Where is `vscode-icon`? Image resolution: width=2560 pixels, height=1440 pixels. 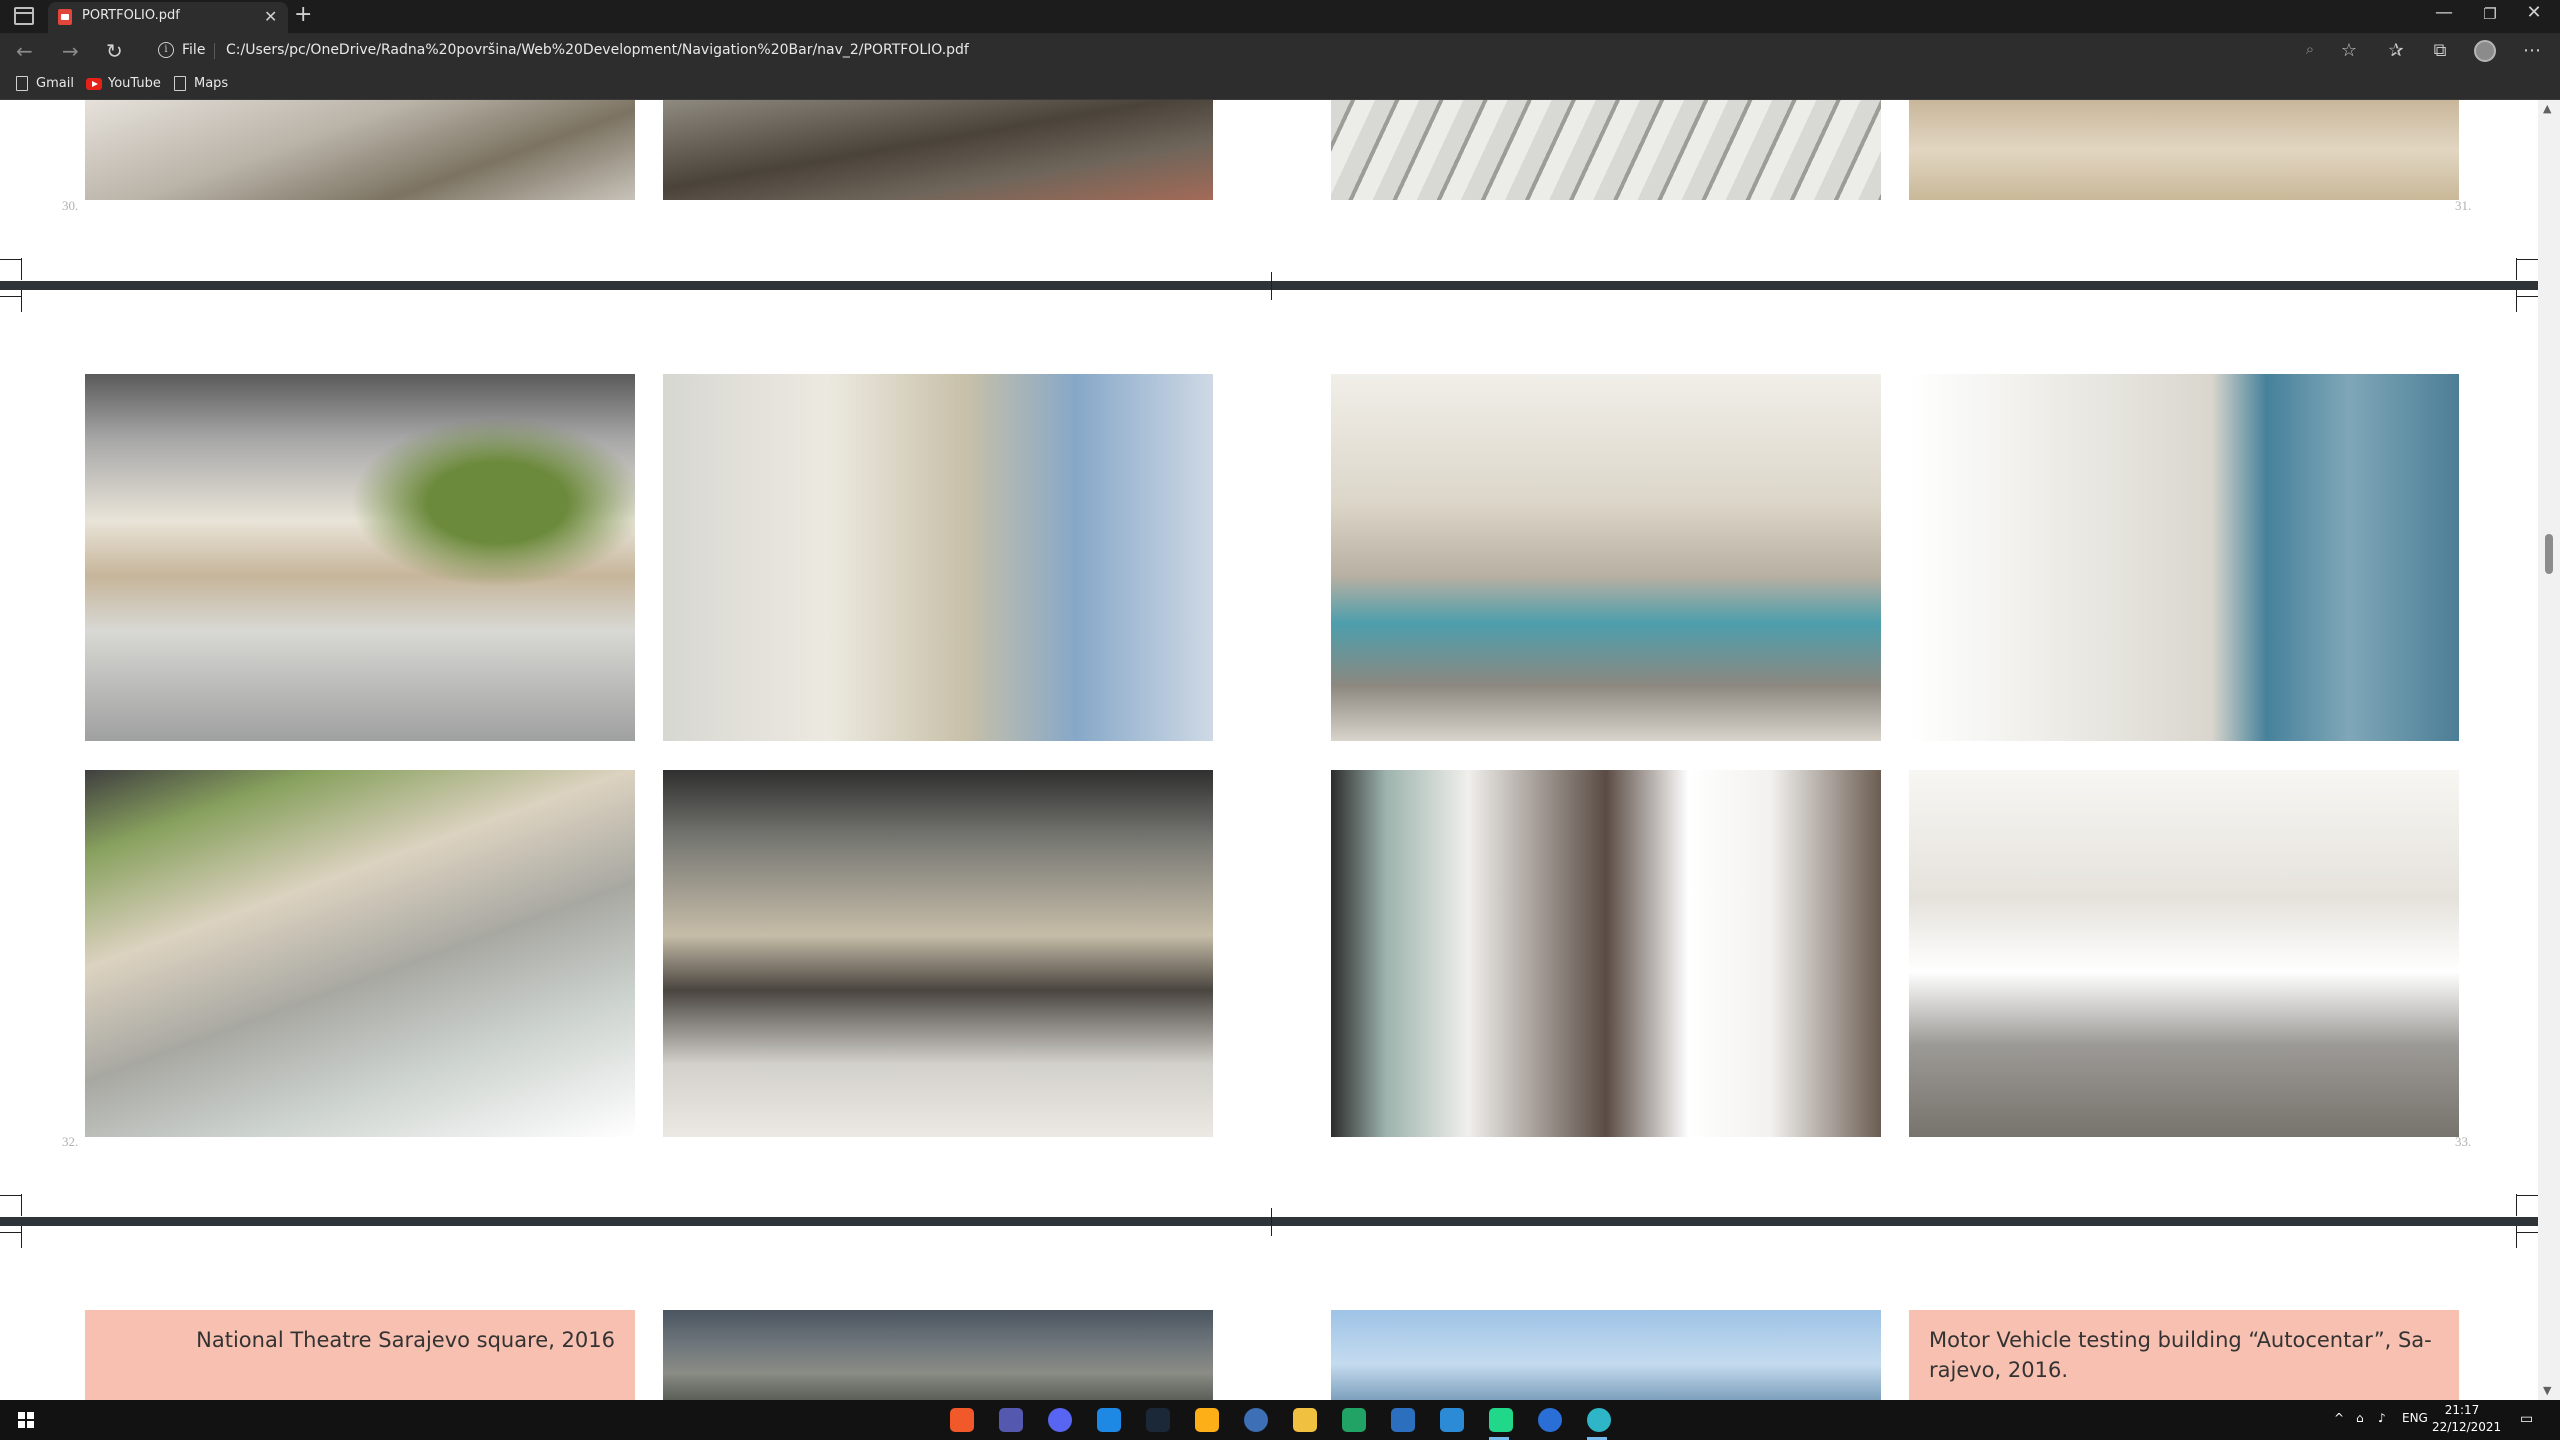 vscode-icon is located at coordinates (1452, 1420).